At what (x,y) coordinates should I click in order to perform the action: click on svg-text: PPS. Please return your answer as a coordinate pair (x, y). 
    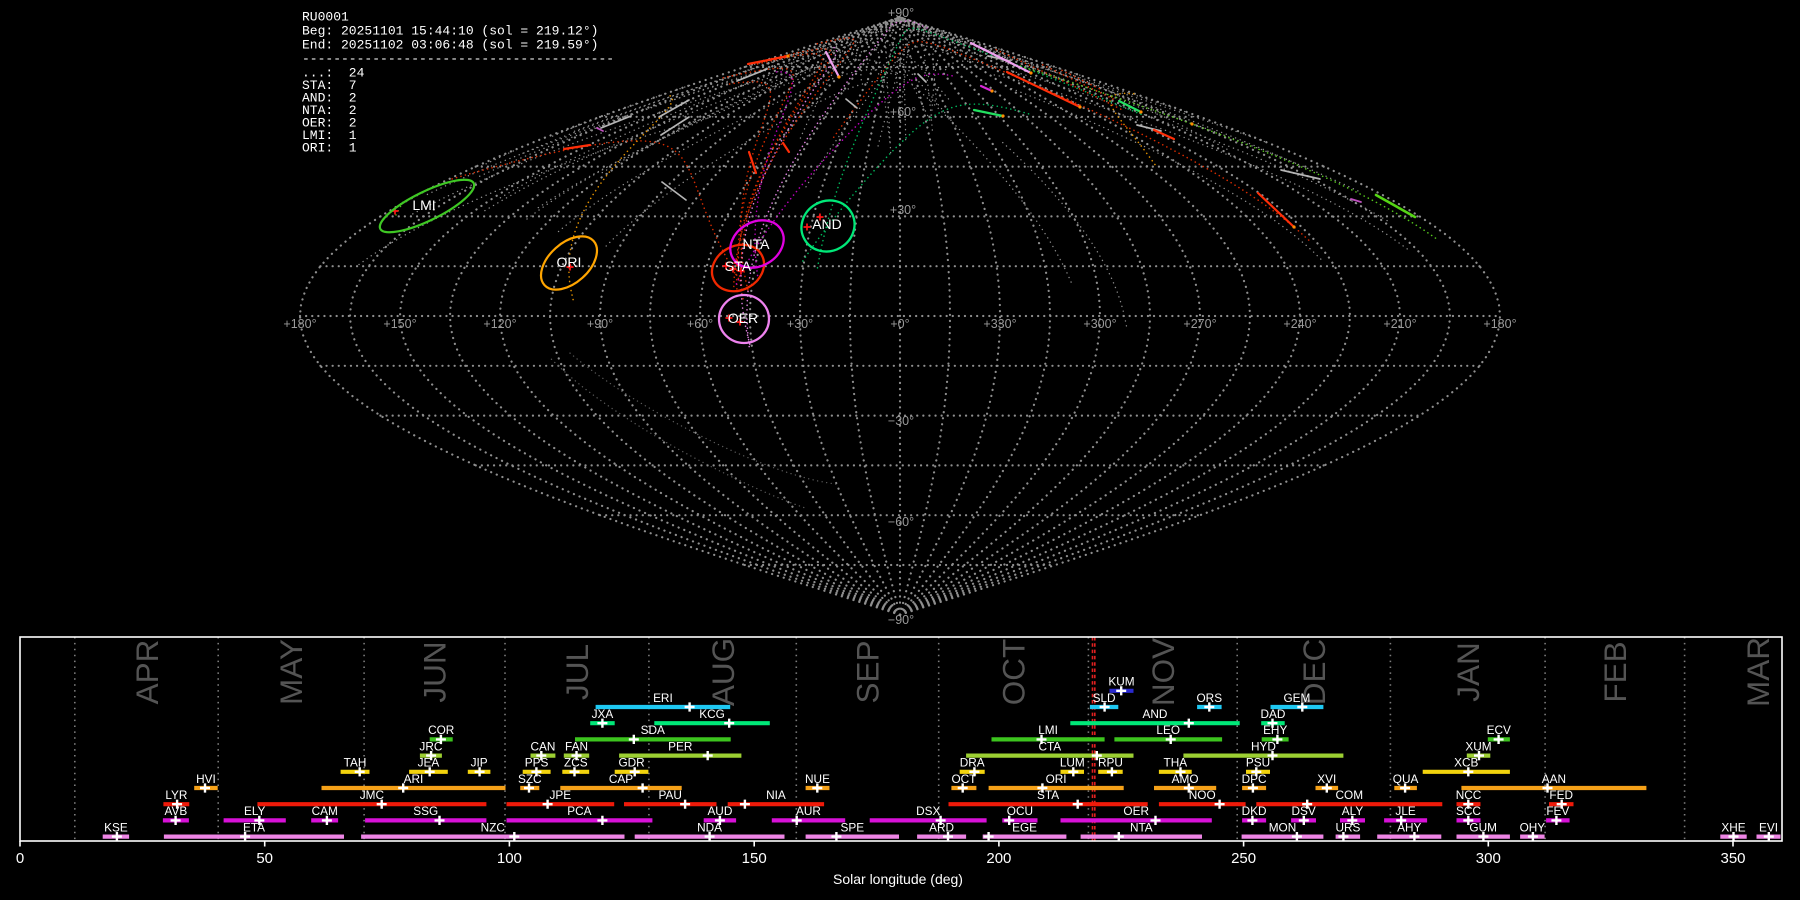
    Looking at the image, I should click on (537, 763).